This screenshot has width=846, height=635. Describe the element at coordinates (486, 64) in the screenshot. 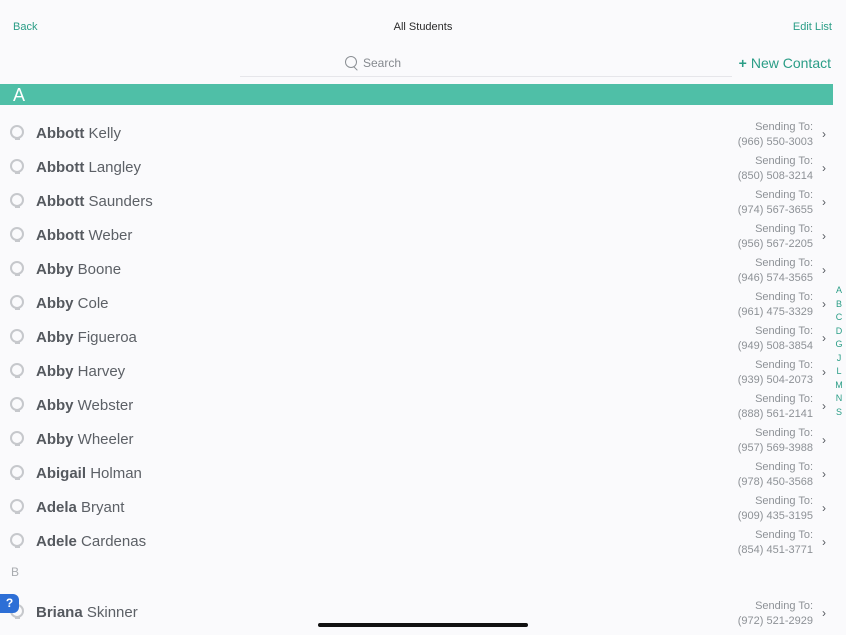

I see `search-bar: Search` at that location.